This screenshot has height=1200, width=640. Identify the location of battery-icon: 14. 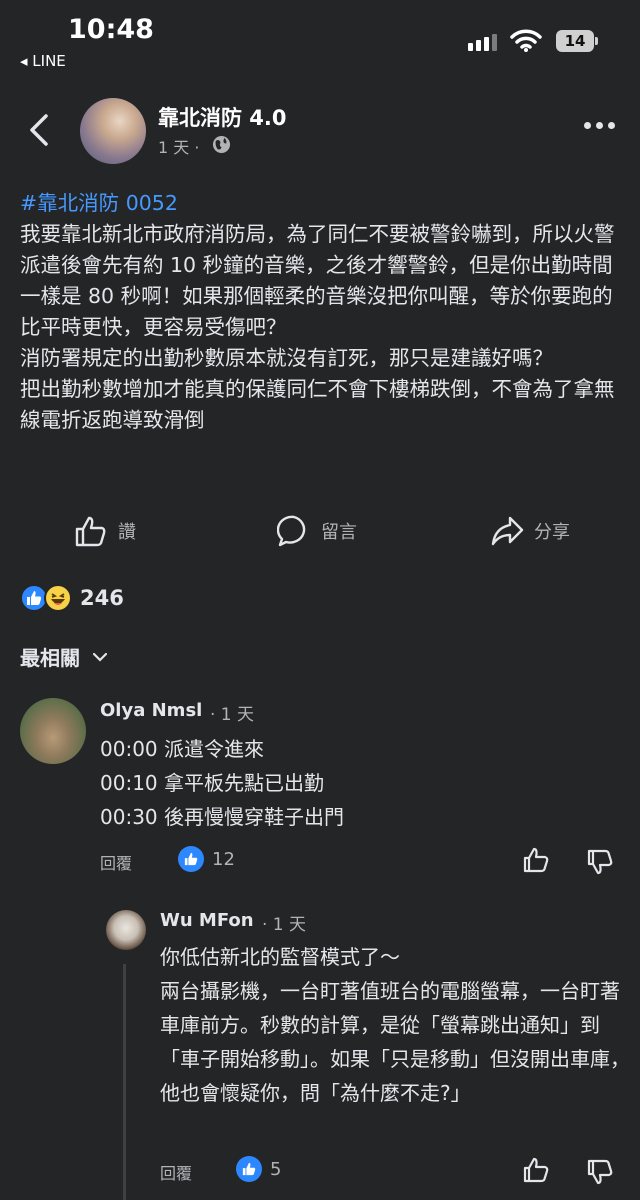
(575, 41).